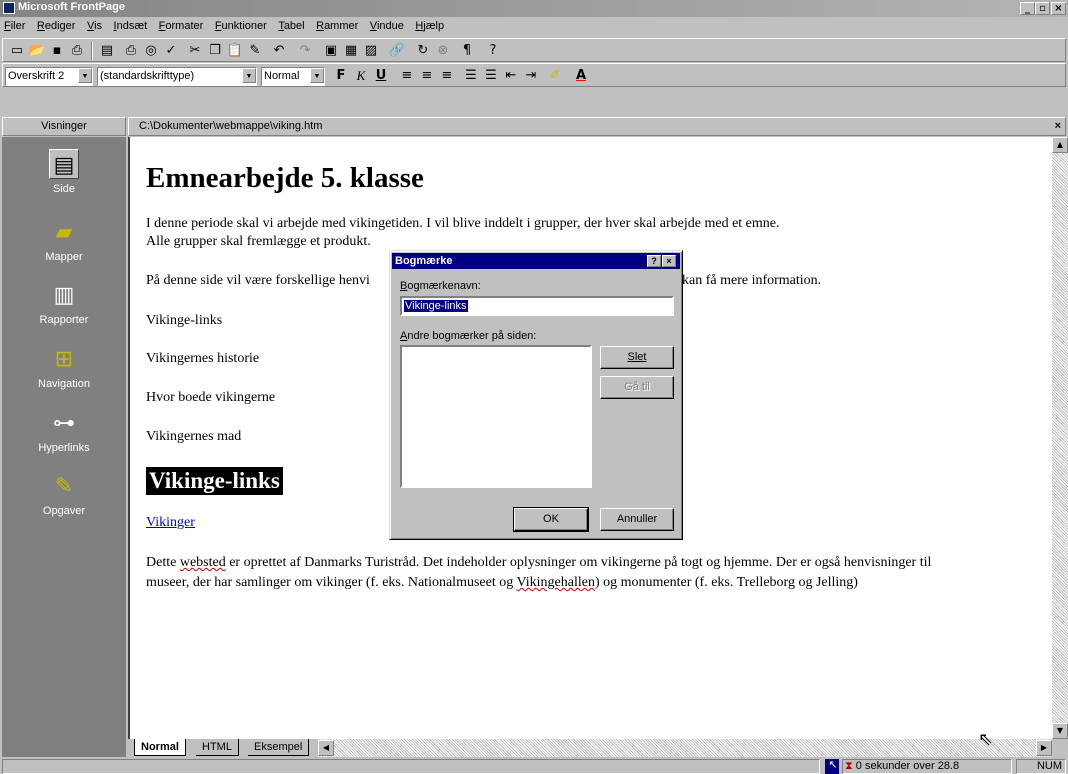  I want to click on font-select: (standardskrifttype) ▼, so click(177, 76).